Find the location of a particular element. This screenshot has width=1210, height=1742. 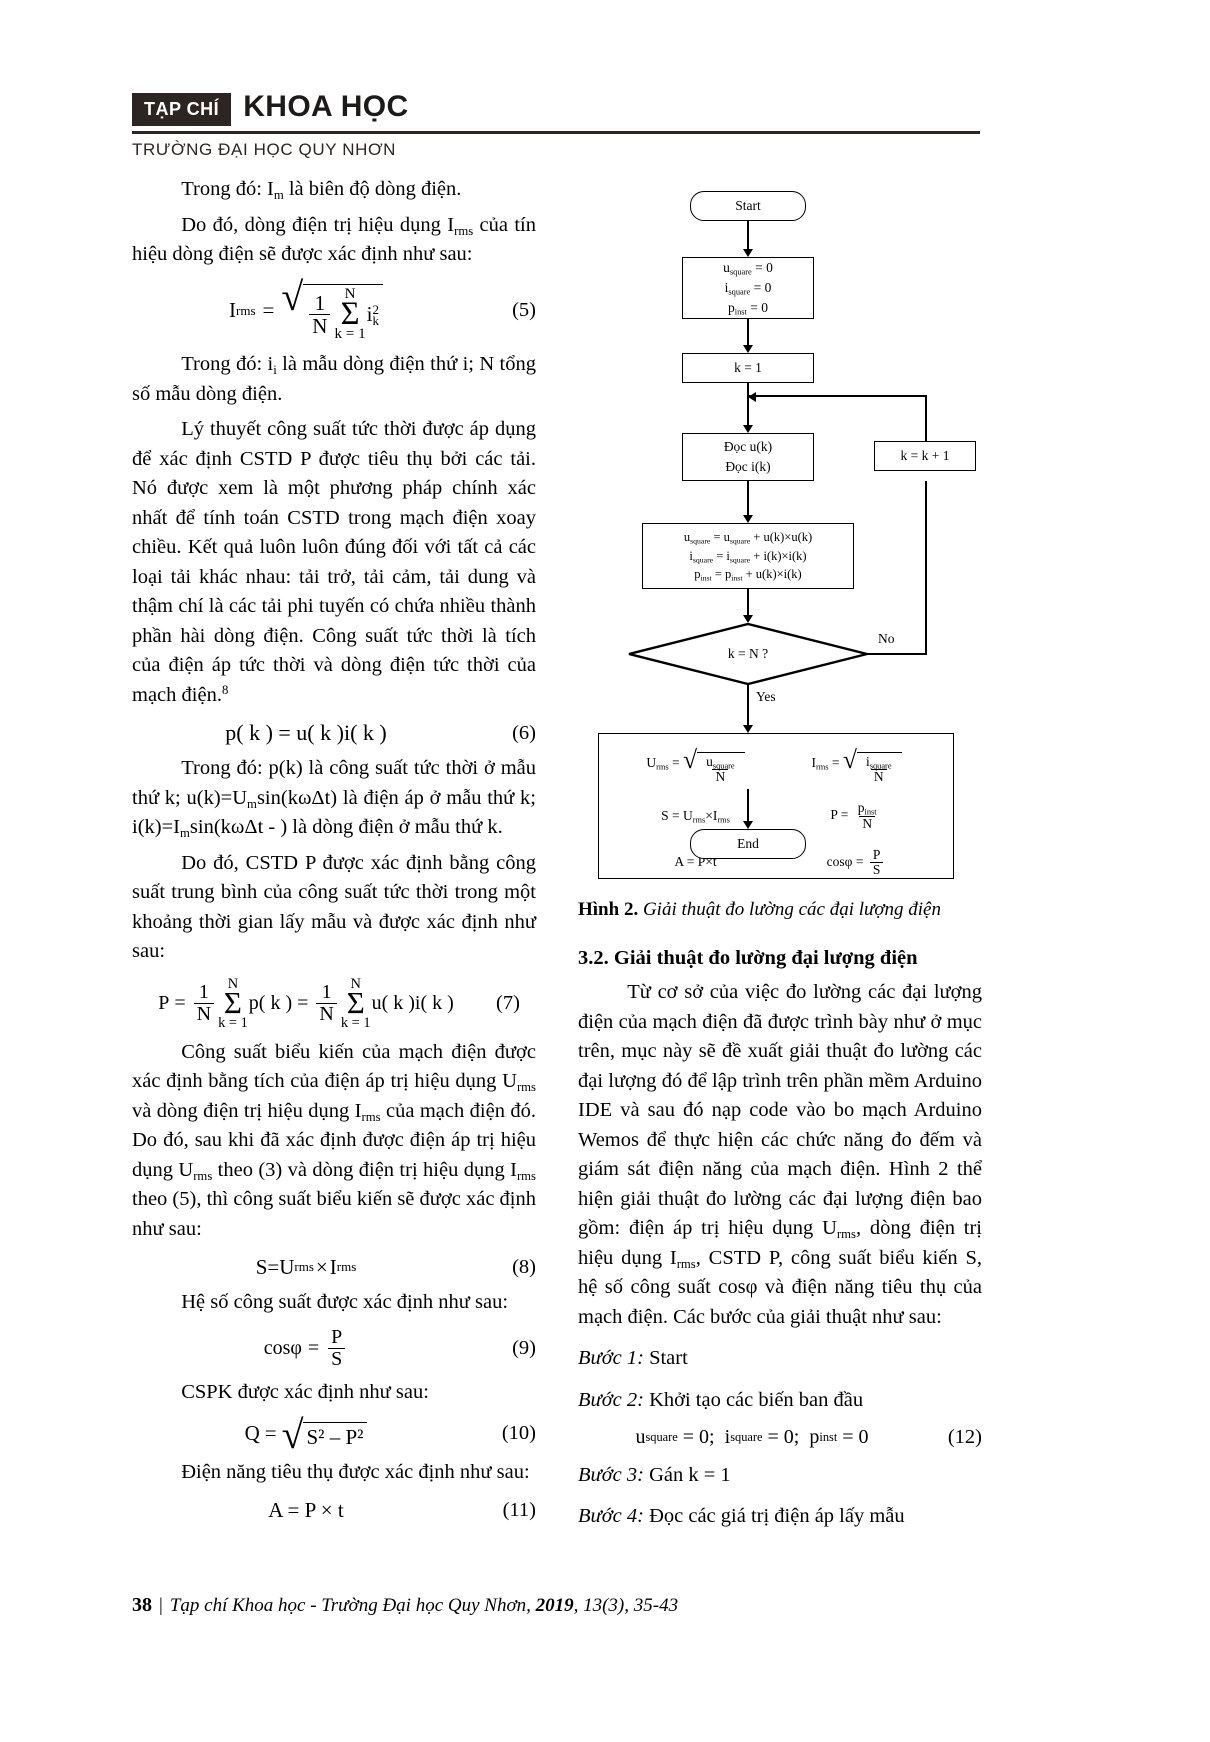

eq10-radicand: S² – P² is located at coordinates (335, 1436).